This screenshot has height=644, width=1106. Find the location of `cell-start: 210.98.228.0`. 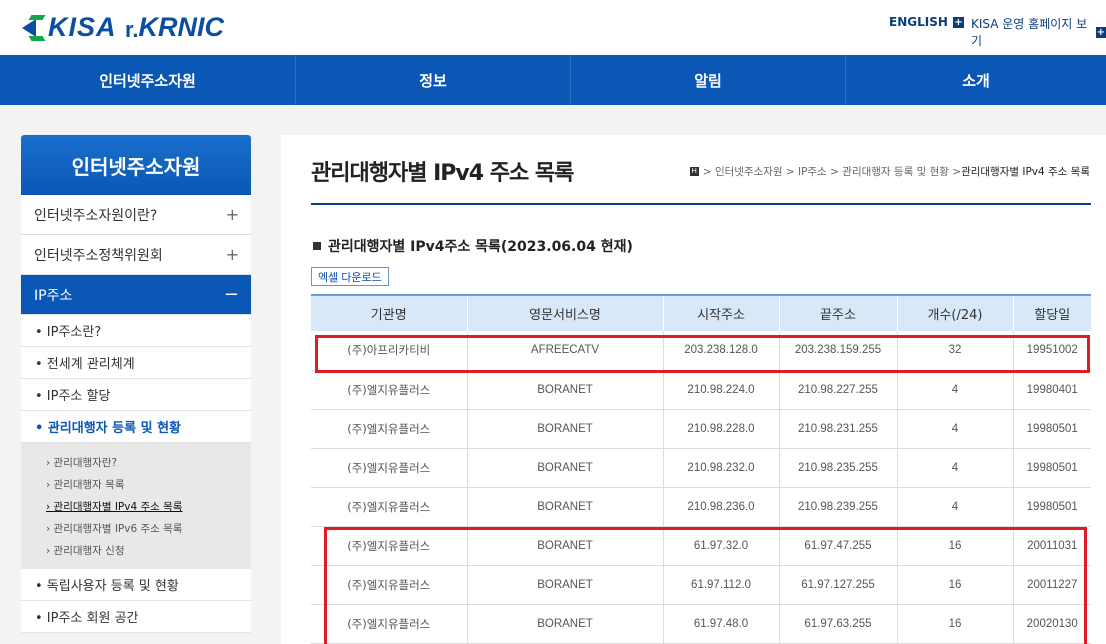

cell-start: 210.98.228.0 is located at coordinates (721, 429).